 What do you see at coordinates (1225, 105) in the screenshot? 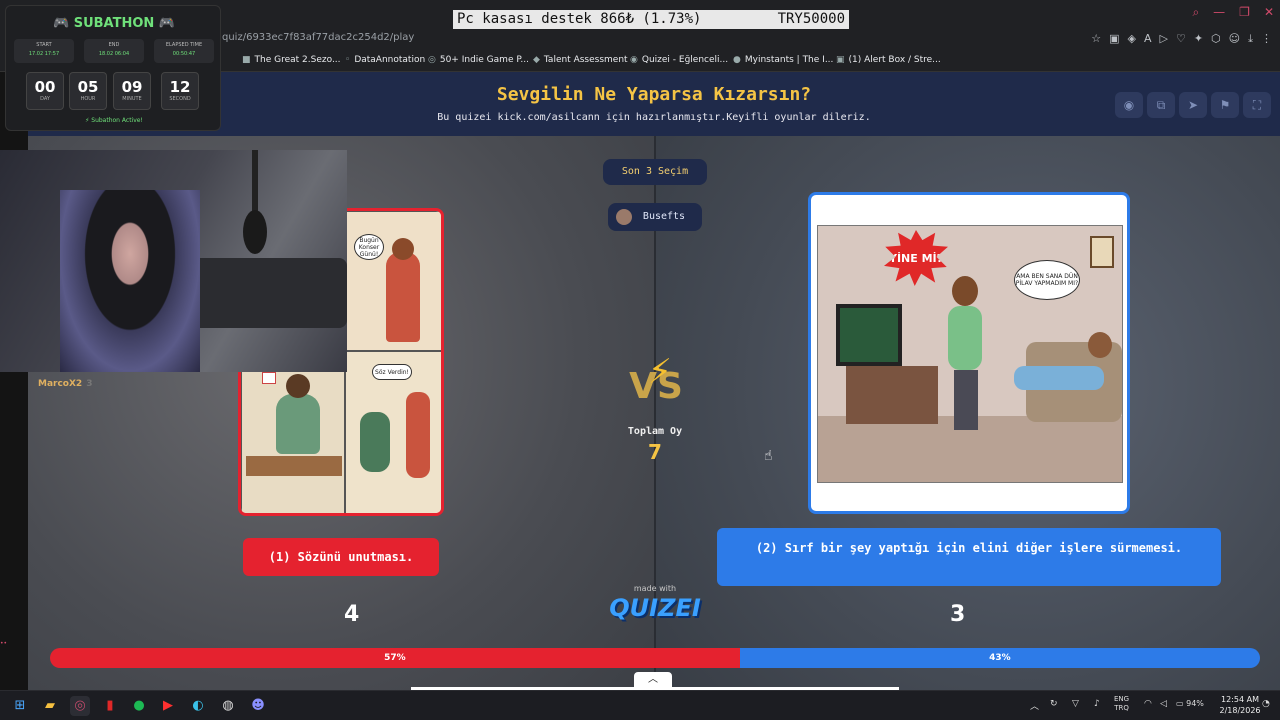
I see `flag-icon: ⚑` at bounding box center [1225, 105].